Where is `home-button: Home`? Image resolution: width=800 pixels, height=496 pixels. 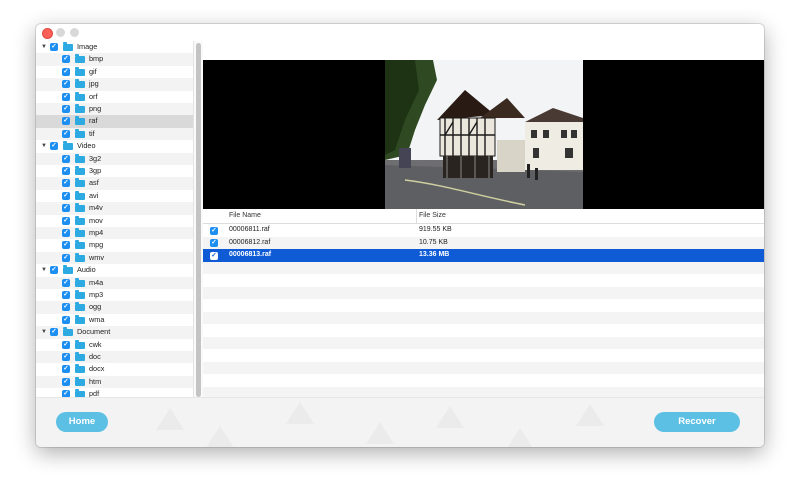
home-button: Home is located at coordinates (82, 422).